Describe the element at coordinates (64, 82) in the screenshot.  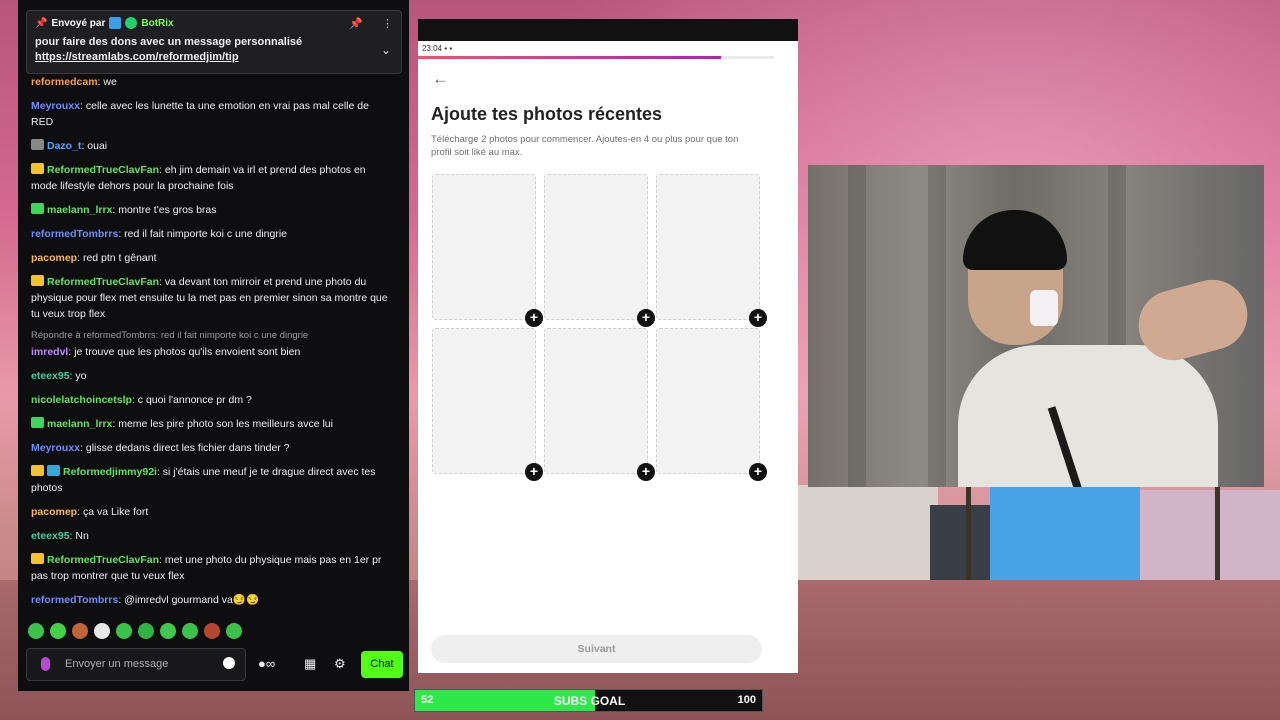
I see `chat-username: reformedcam` at that location.